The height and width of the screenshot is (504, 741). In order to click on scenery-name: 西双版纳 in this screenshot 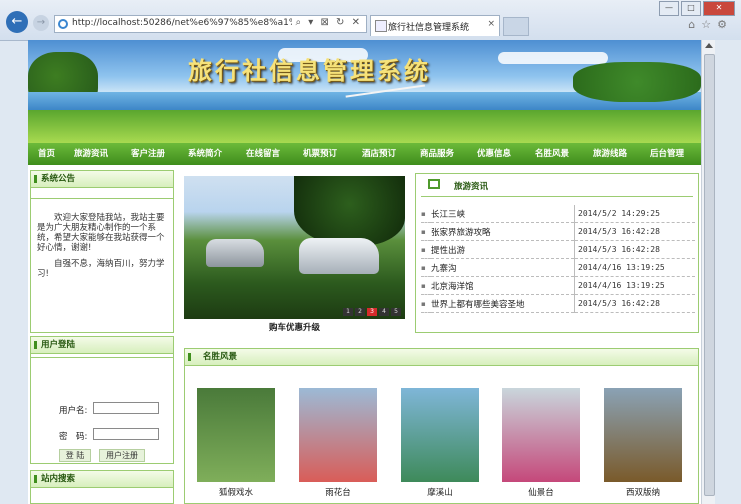, I will do `click(643, 492)`.